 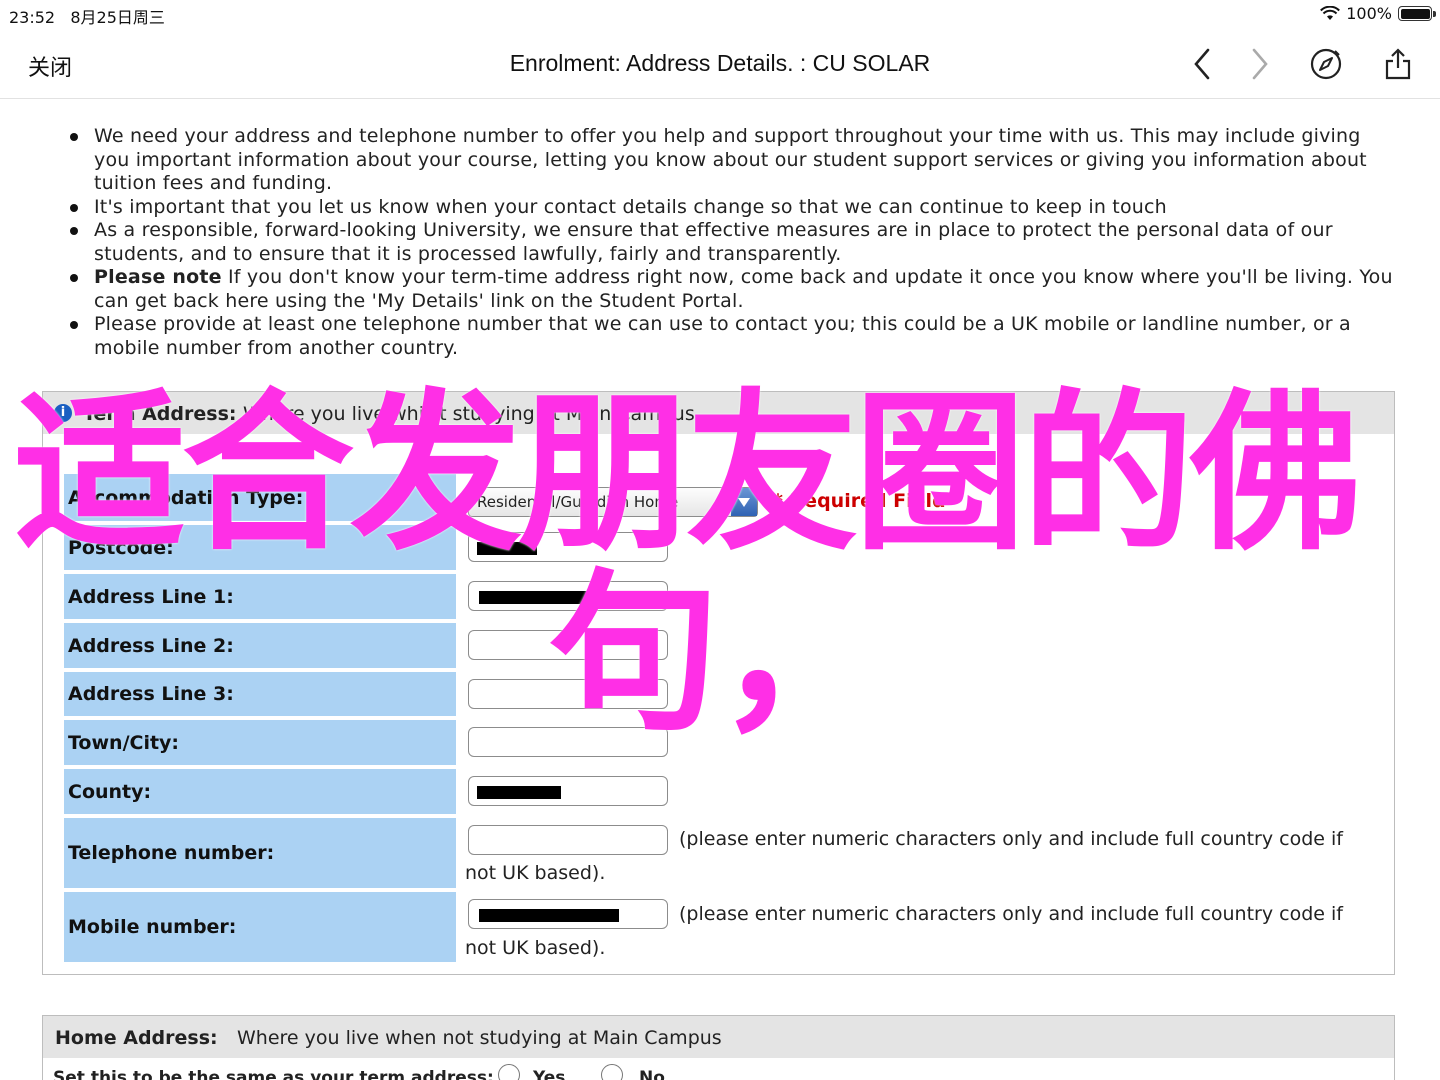 What do you see at coordinates (260, 547) in the screenshot?
I see `postcode-label: Postcode:` at bounding box center [260, 547].